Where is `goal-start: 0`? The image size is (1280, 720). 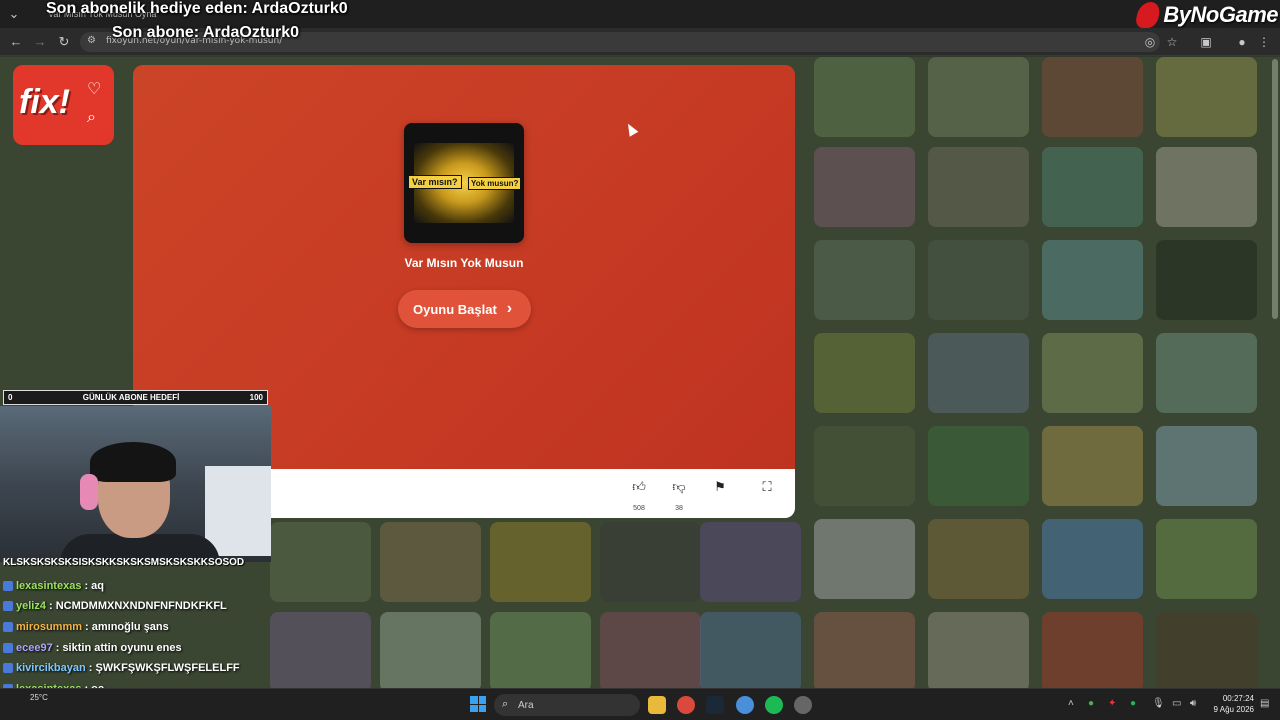 goal-start: 0 is located at coordinates (10, 397).